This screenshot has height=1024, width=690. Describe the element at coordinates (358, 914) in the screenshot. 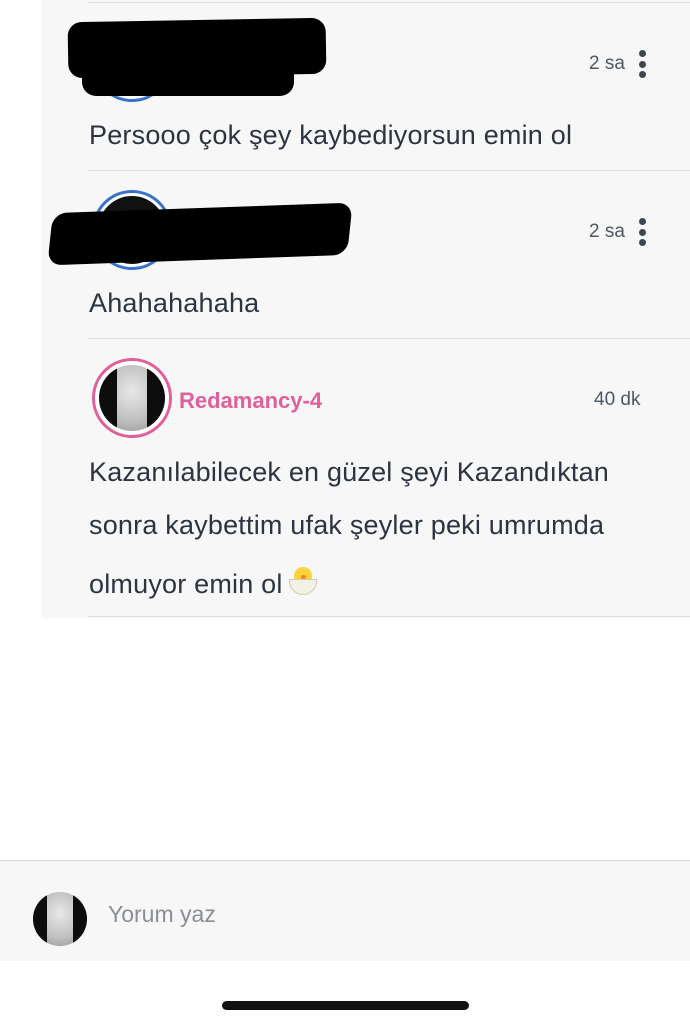

I see `comment-input` at that location.